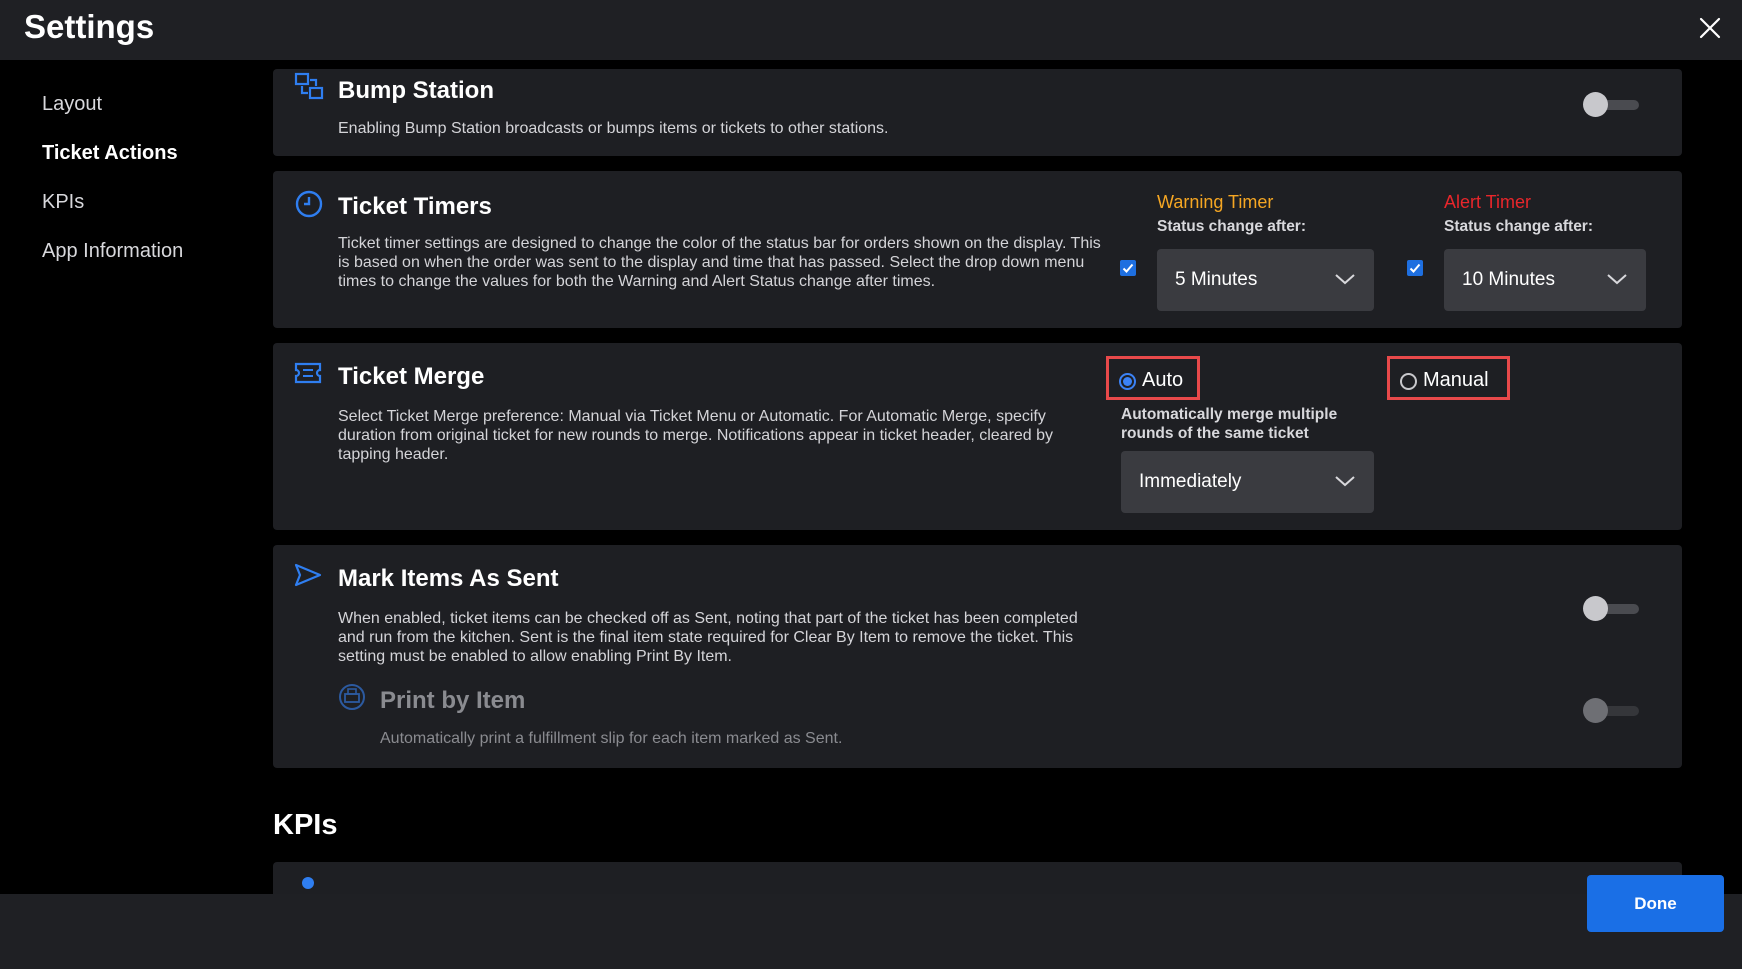 The width and height of the screenshot is (1742, 969). I want to click on merge-auto-radio: Auto, so click(1153, 378).